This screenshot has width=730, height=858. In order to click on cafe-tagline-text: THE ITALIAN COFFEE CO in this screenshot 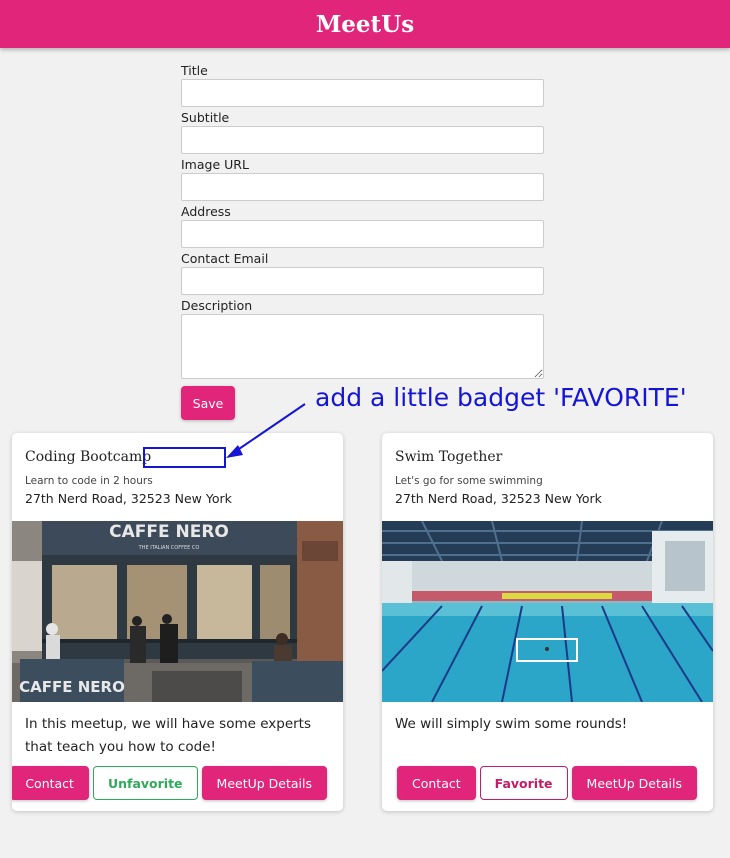, I will do `click(169, 548)`.